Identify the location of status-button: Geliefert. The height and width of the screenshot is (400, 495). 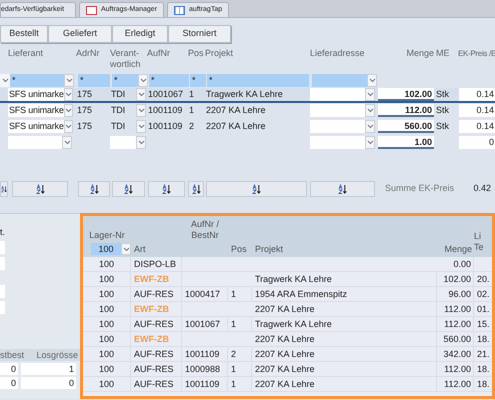
(80, 34).